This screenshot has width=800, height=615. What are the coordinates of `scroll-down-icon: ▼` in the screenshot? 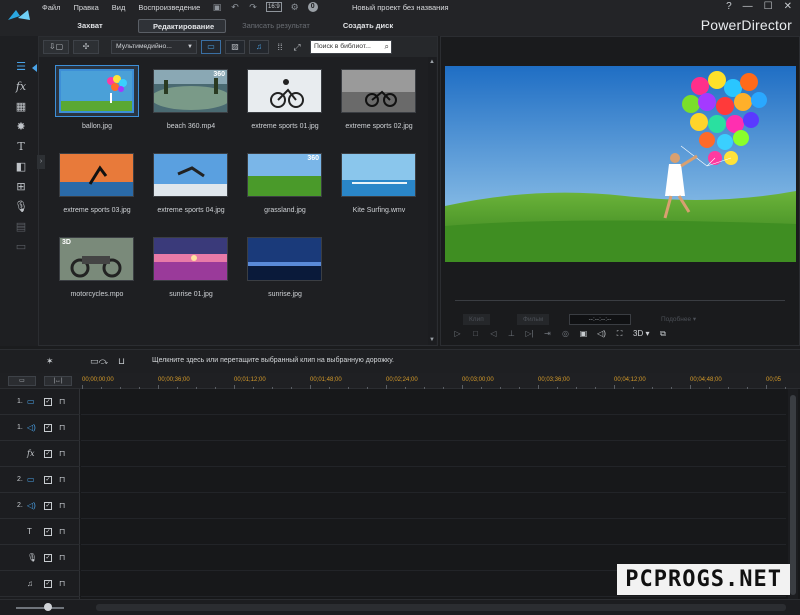 It's located at (432, 340).